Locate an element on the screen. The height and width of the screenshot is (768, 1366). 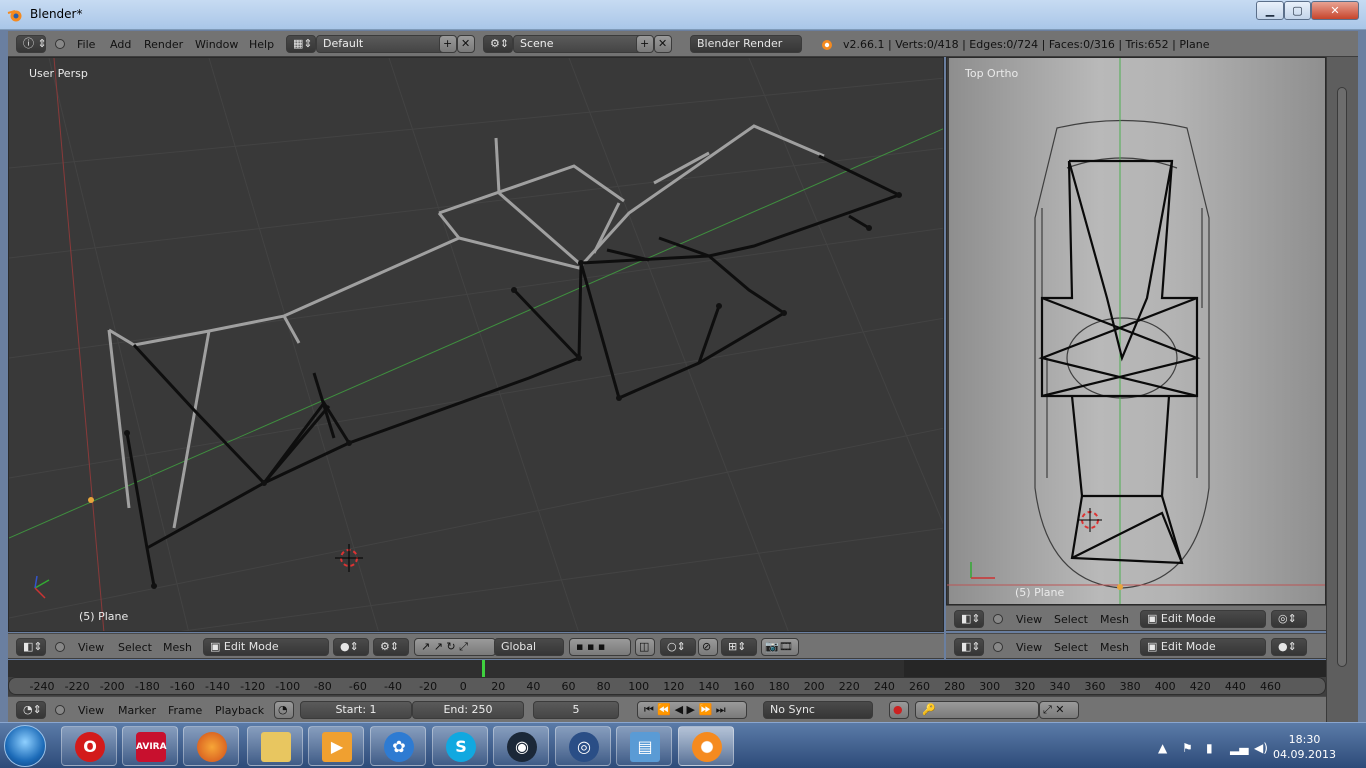
minimize-button: ▁ is located at coordinates (1270, 10).